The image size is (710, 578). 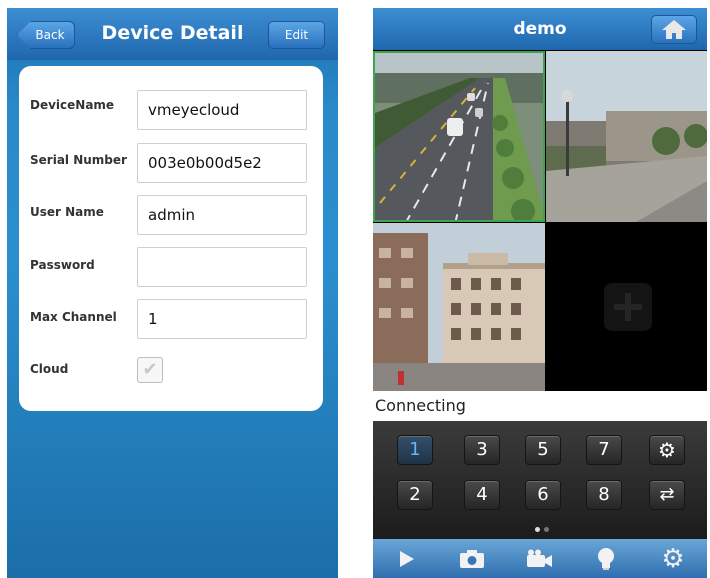 I want to click on page-dot, so click(x=546, y=529).